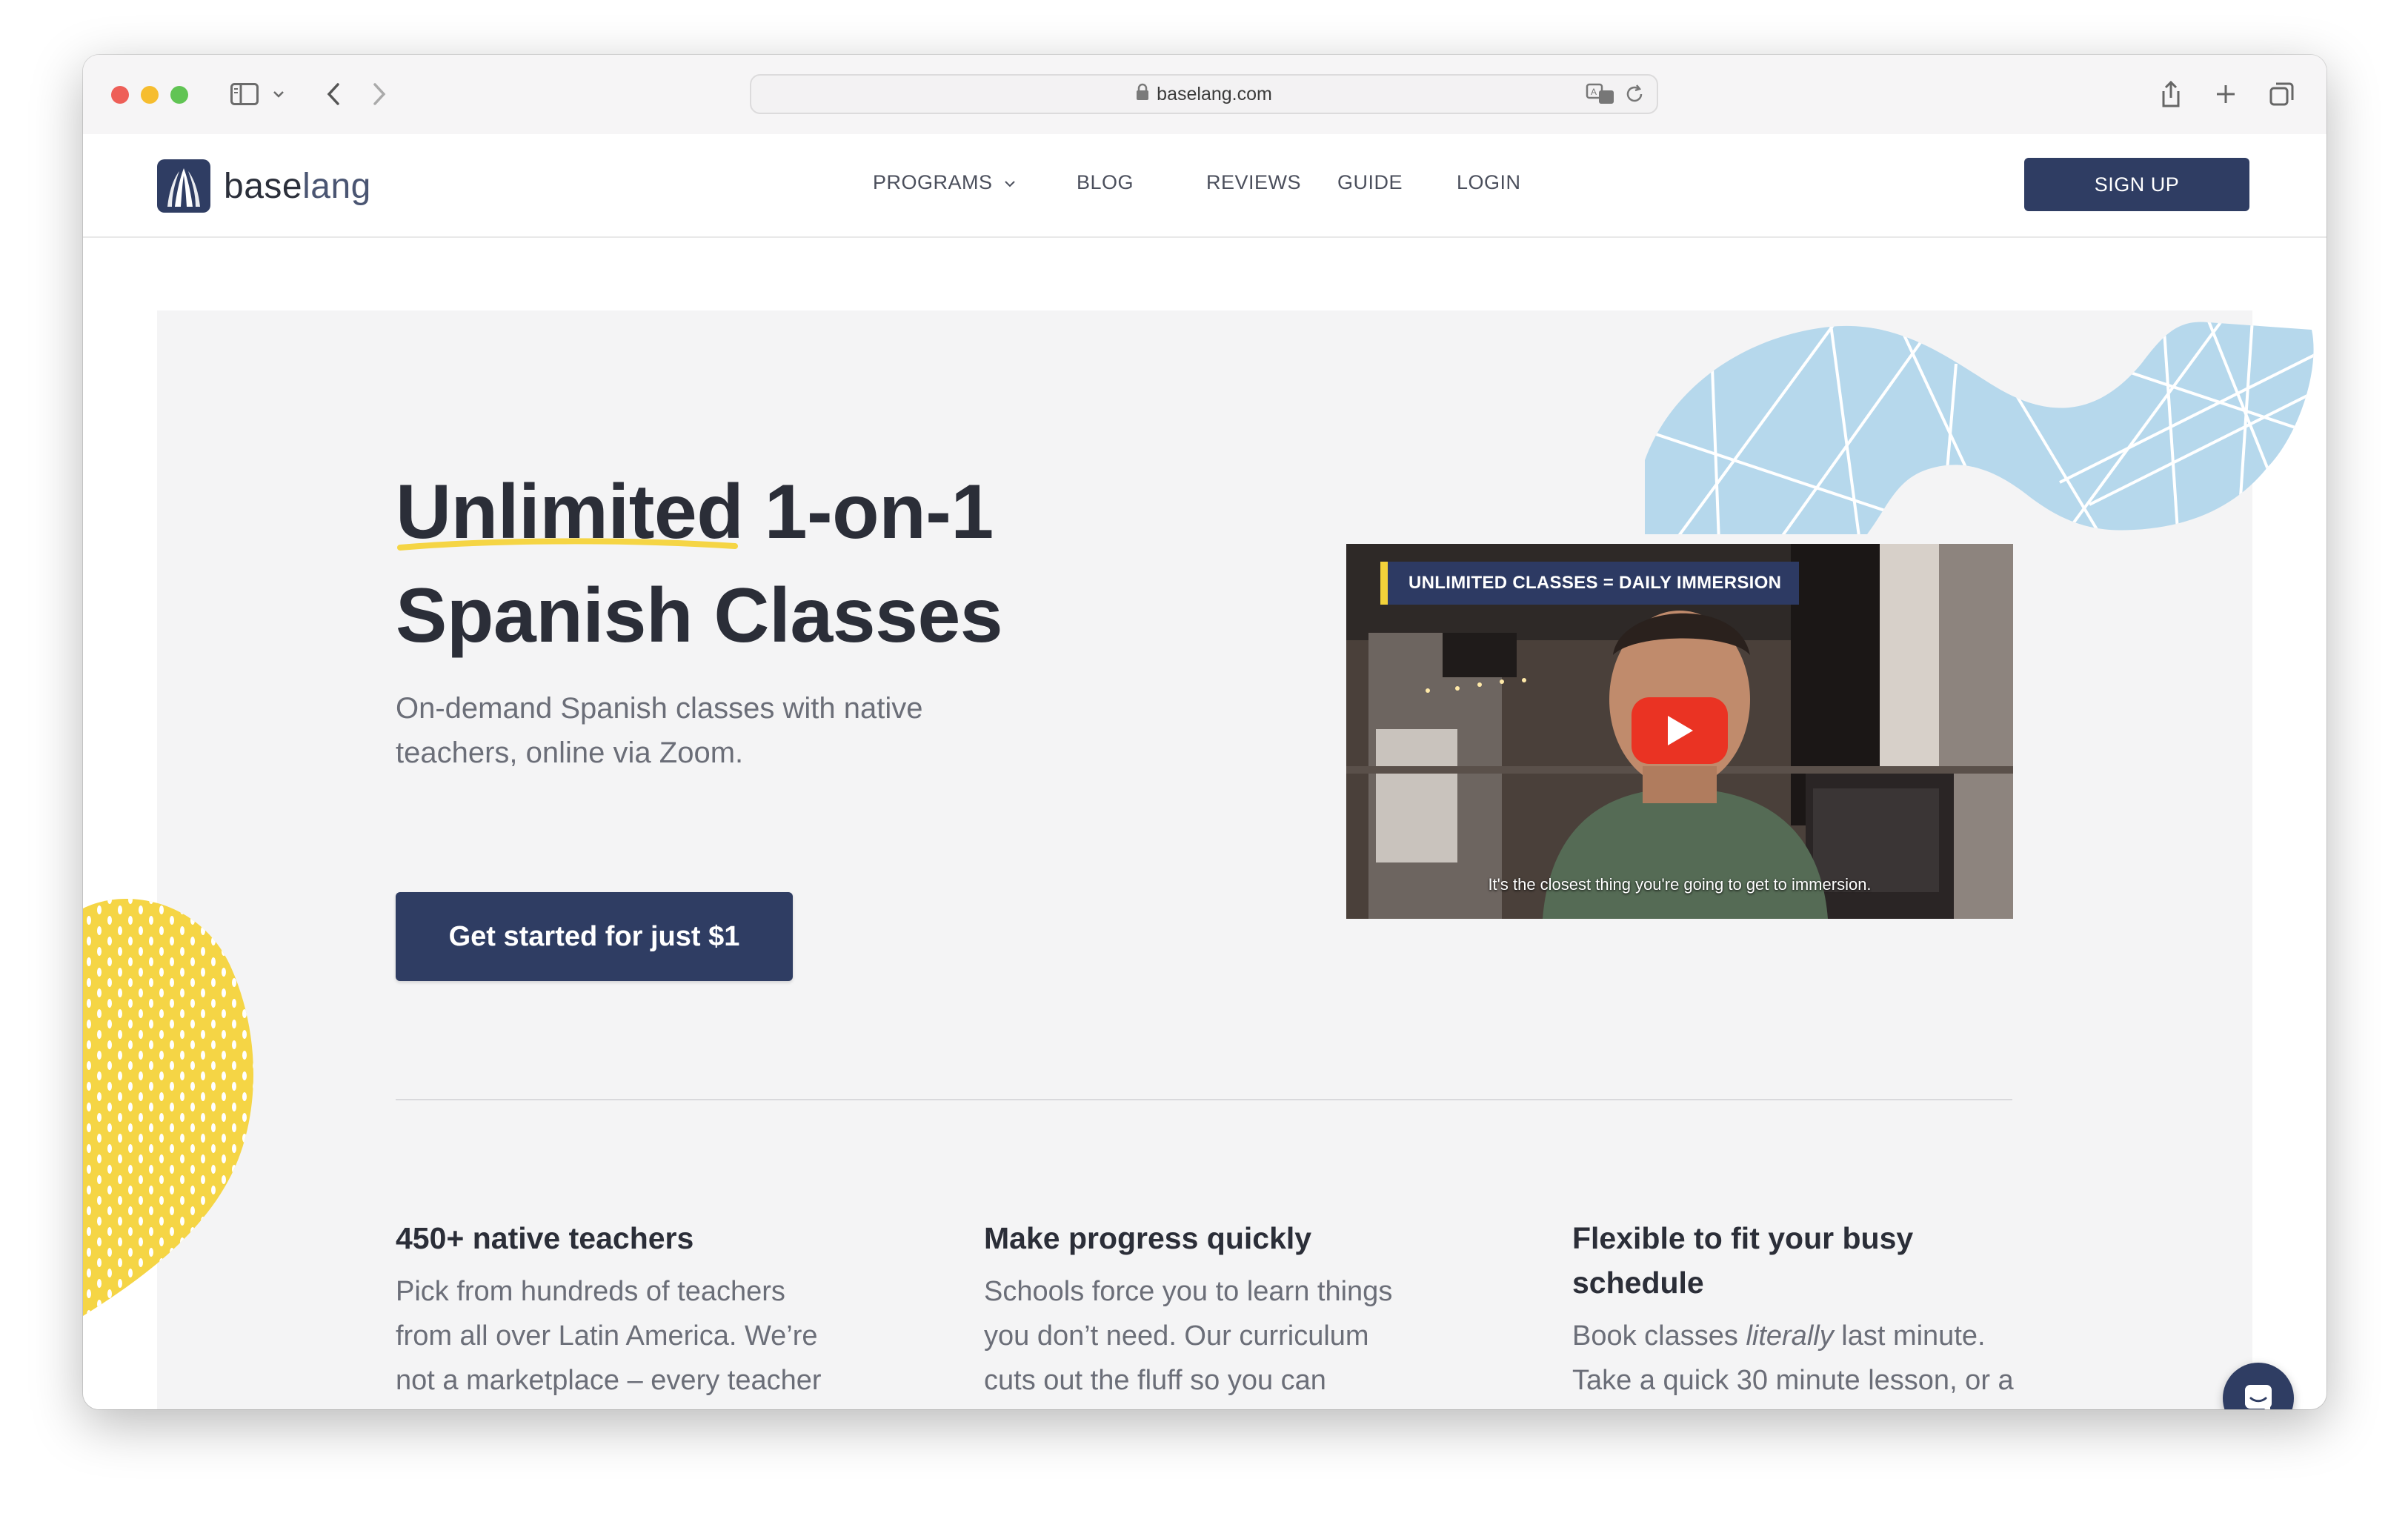  What do you see at coordinates (244, 94) in the screenshot?
I see `sidebar-icon` at bounding box center [244, 94].